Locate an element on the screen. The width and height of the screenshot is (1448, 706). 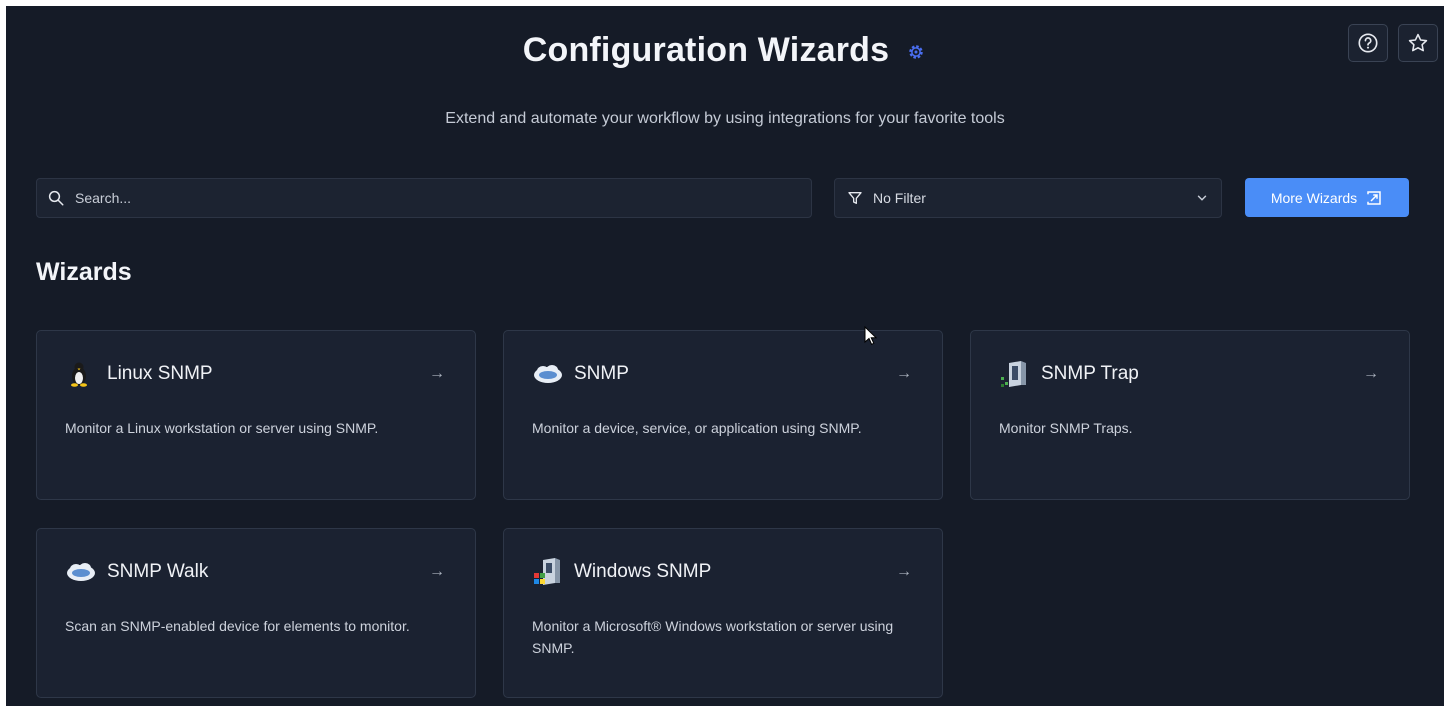
filter-icon is located at coordinates (855, 198).